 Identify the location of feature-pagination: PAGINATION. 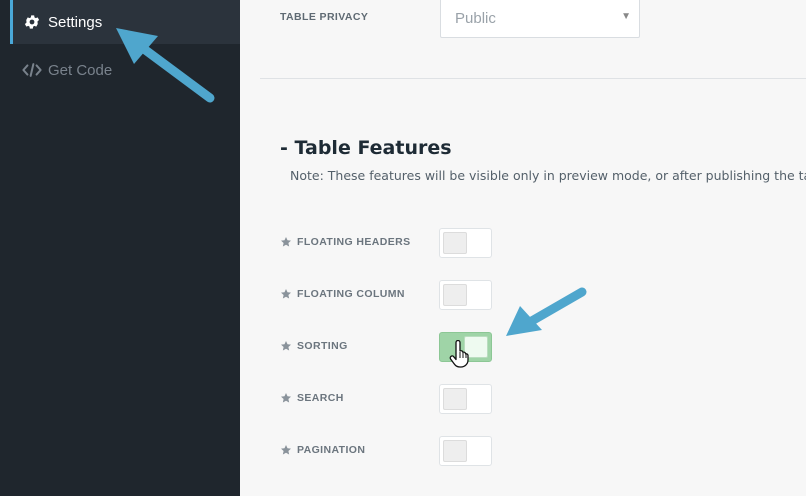
(410, 452).